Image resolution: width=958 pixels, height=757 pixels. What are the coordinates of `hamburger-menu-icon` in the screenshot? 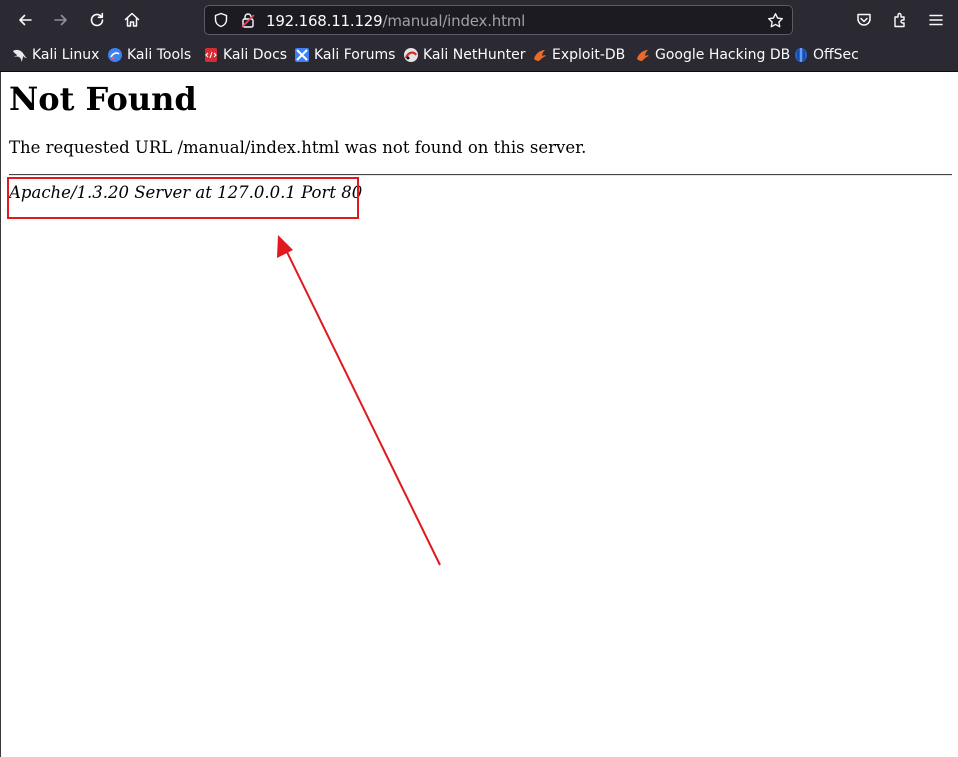 It's located at (936, 20).